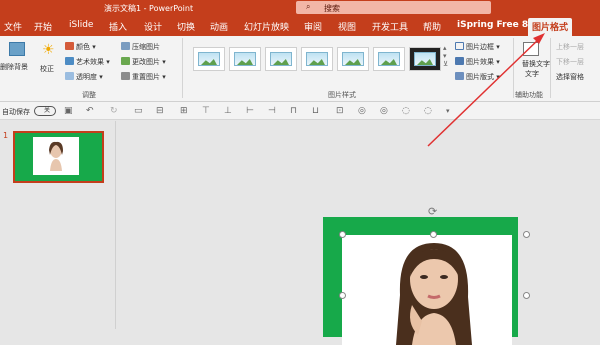 Image resolution: width=600 pixels, height=345 pixels. I want to click on gallery-scroll: ▴ ▾ ⊻, so click(445, 56).